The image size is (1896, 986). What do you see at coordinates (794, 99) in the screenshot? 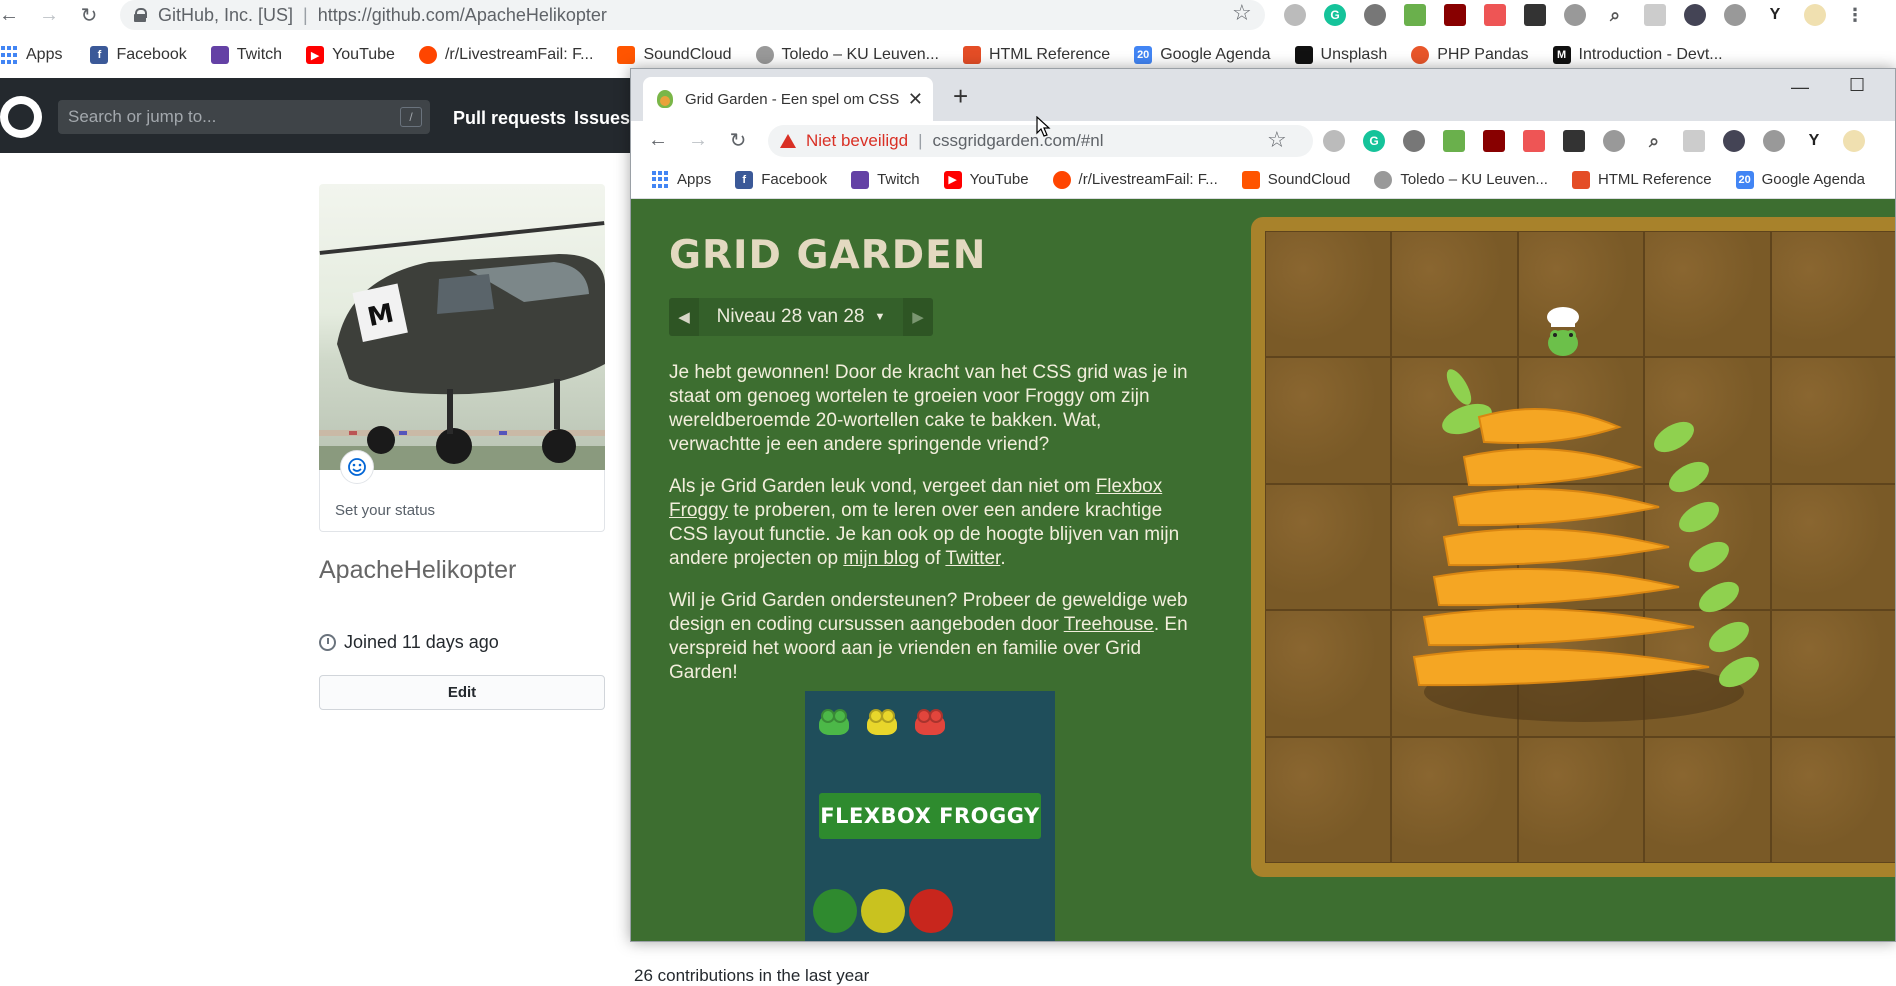
I see `tab-title: Grid Garden - Een spel om CSS g` at bounding box center [794, 99].